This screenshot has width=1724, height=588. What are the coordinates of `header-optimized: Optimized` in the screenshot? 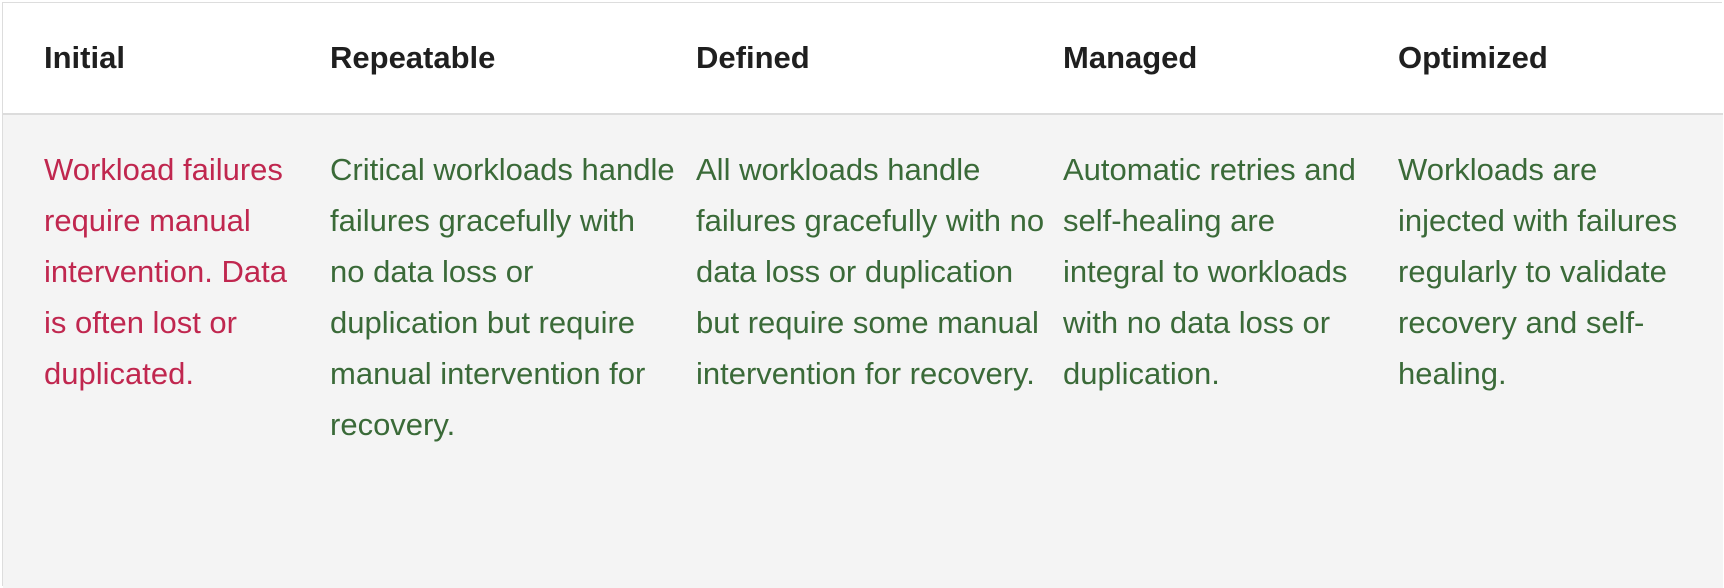 It's located at (1560, 59).